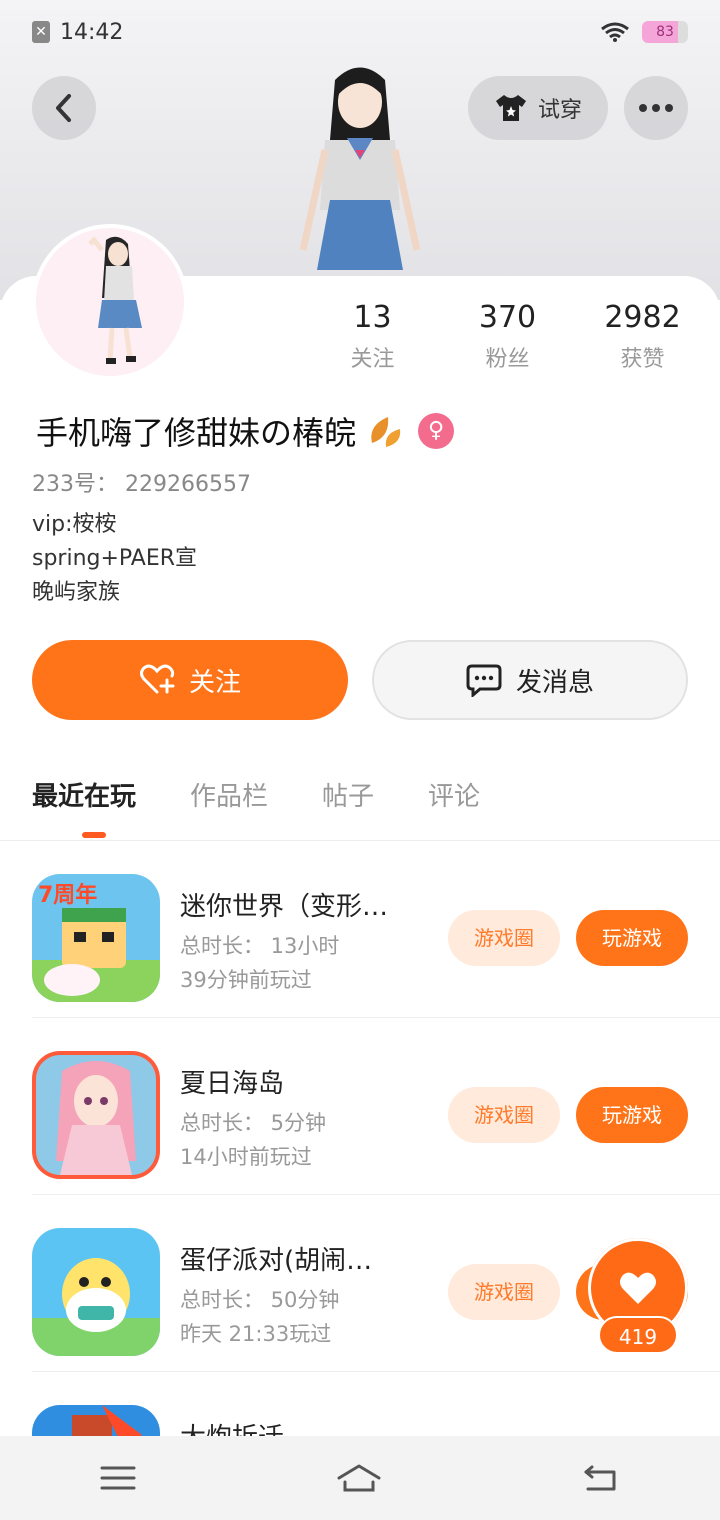 Image resolution: width=720 pixels, height=1520 pixels. Describe the element at coordinates (360, 32) in the screenshot. I see `status-bar: ✕ 14:42 83` at that location.